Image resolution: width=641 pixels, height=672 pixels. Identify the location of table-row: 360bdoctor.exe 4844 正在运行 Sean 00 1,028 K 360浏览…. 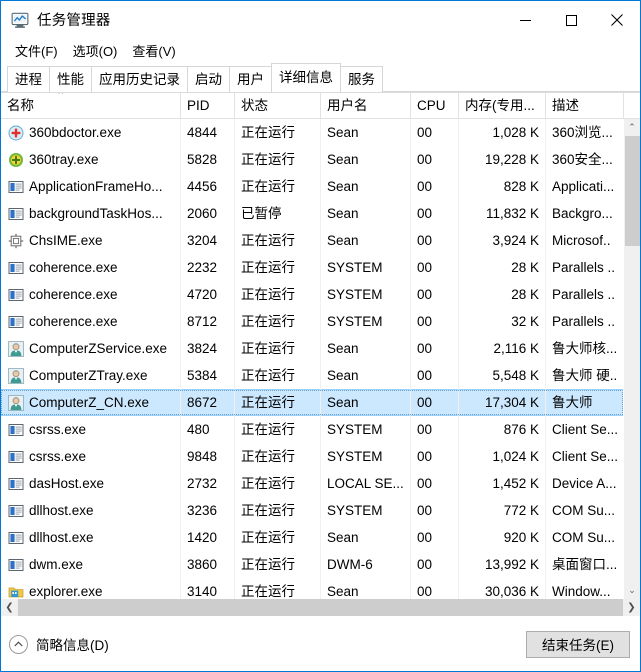
(312, 132).